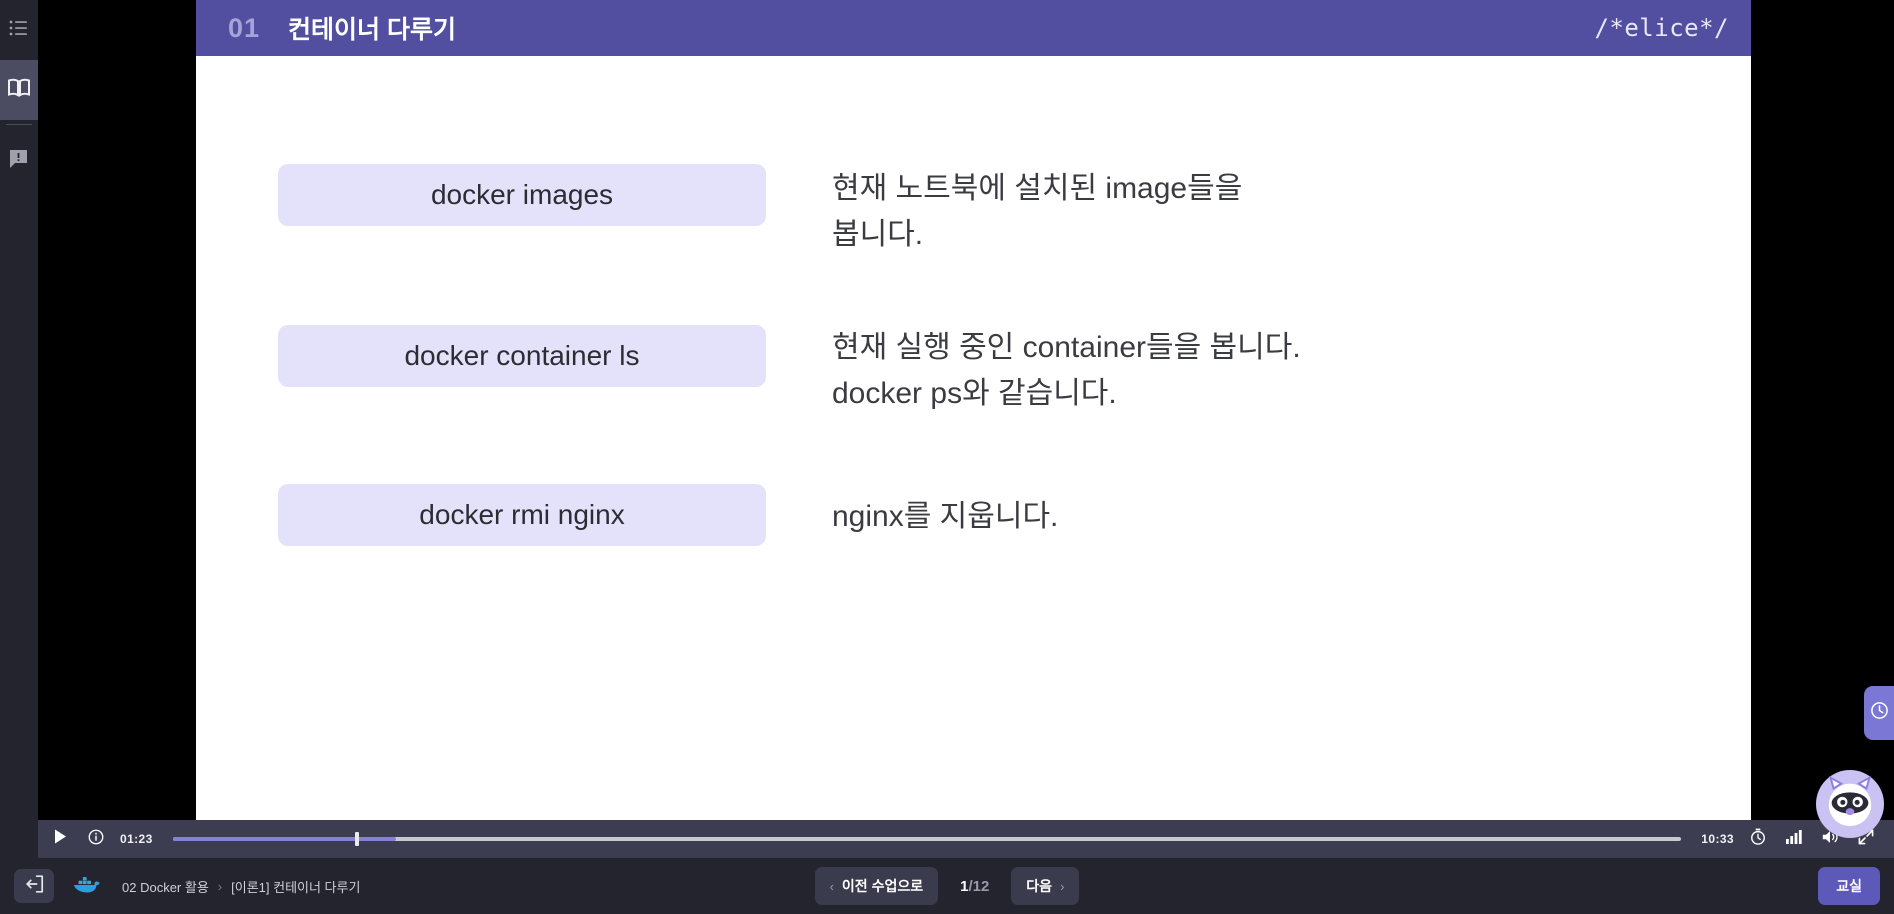  I want to click on avatar, so click(1850, 804).